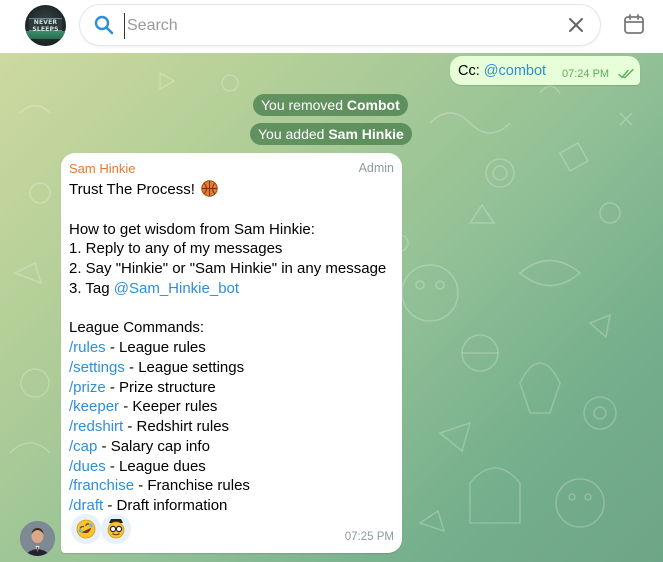  What do you see at coordinates (369, 537) in the screenshot?
I see `message-time: 07:25 PM` at bounding box center [369, 537].